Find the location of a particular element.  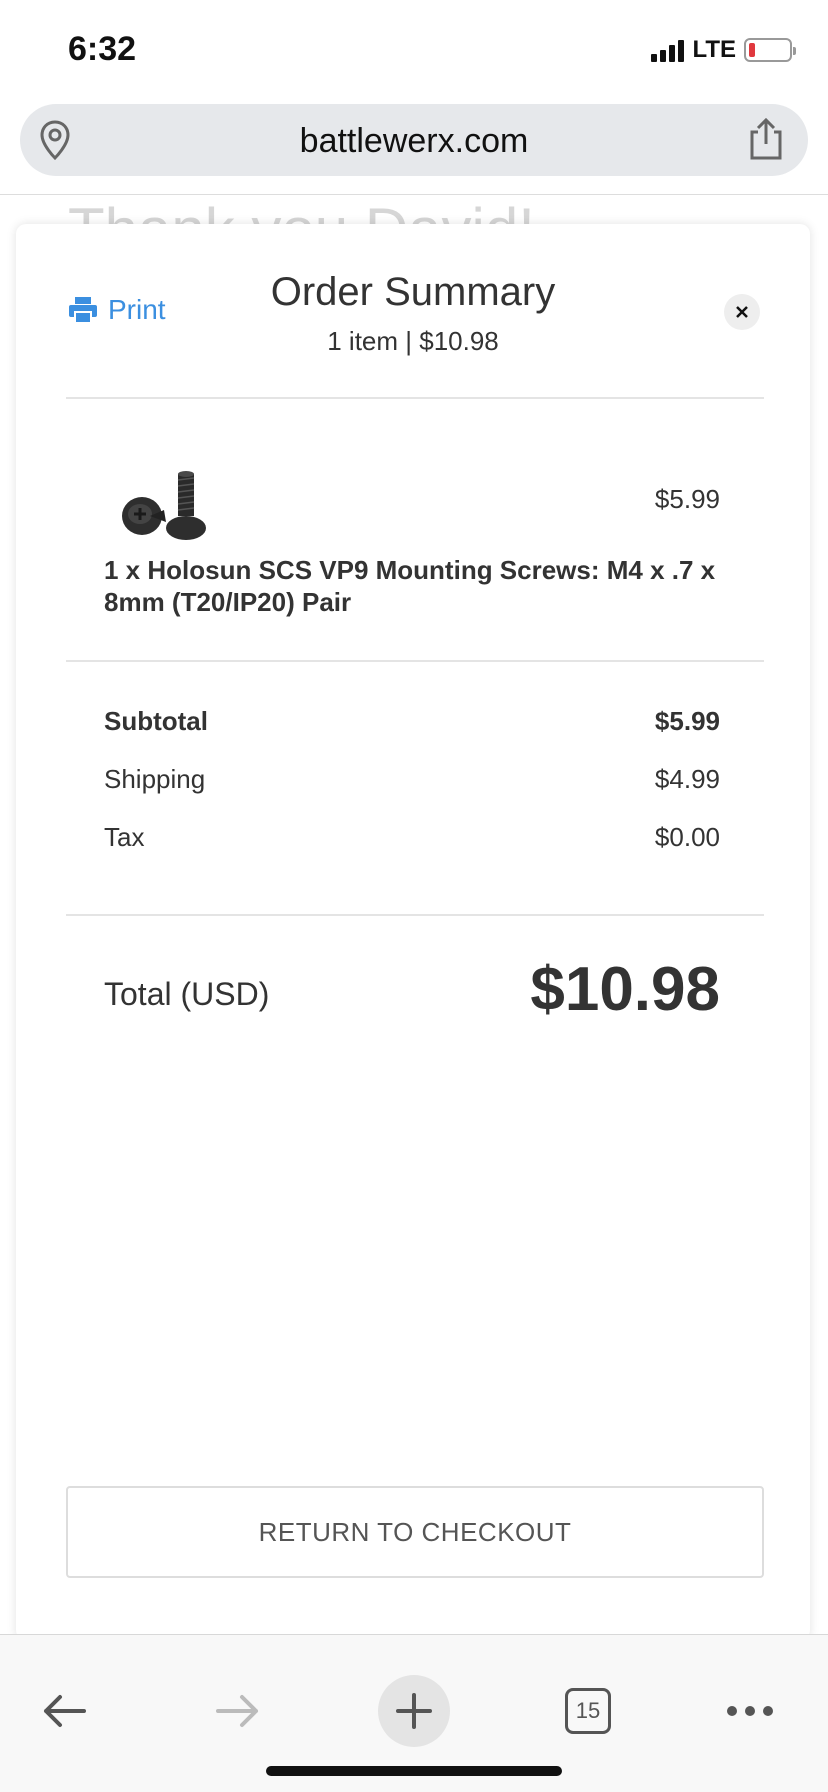

battery-icon is located at coordinates (770, 50).